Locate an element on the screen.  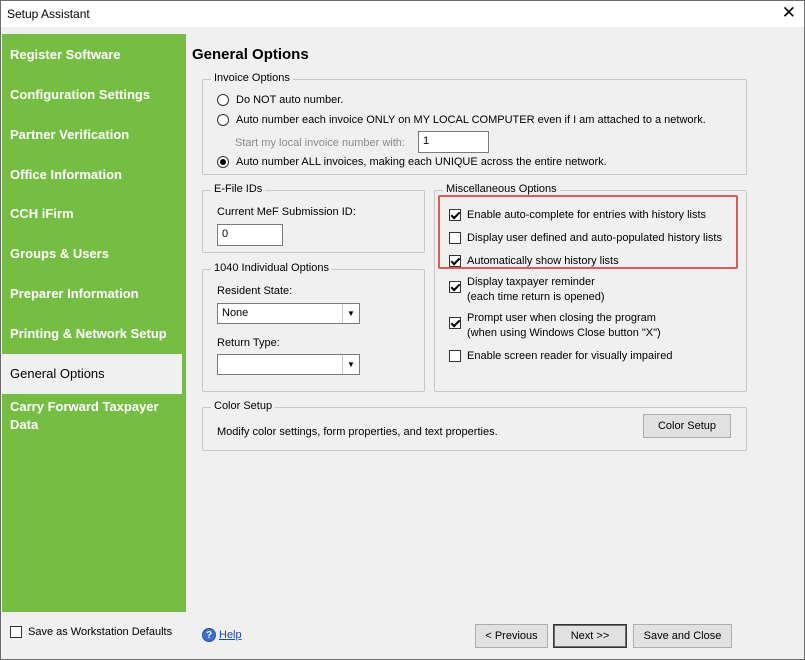
sidebar-item-office-information: Office Information is located at coordinates (92, 175).